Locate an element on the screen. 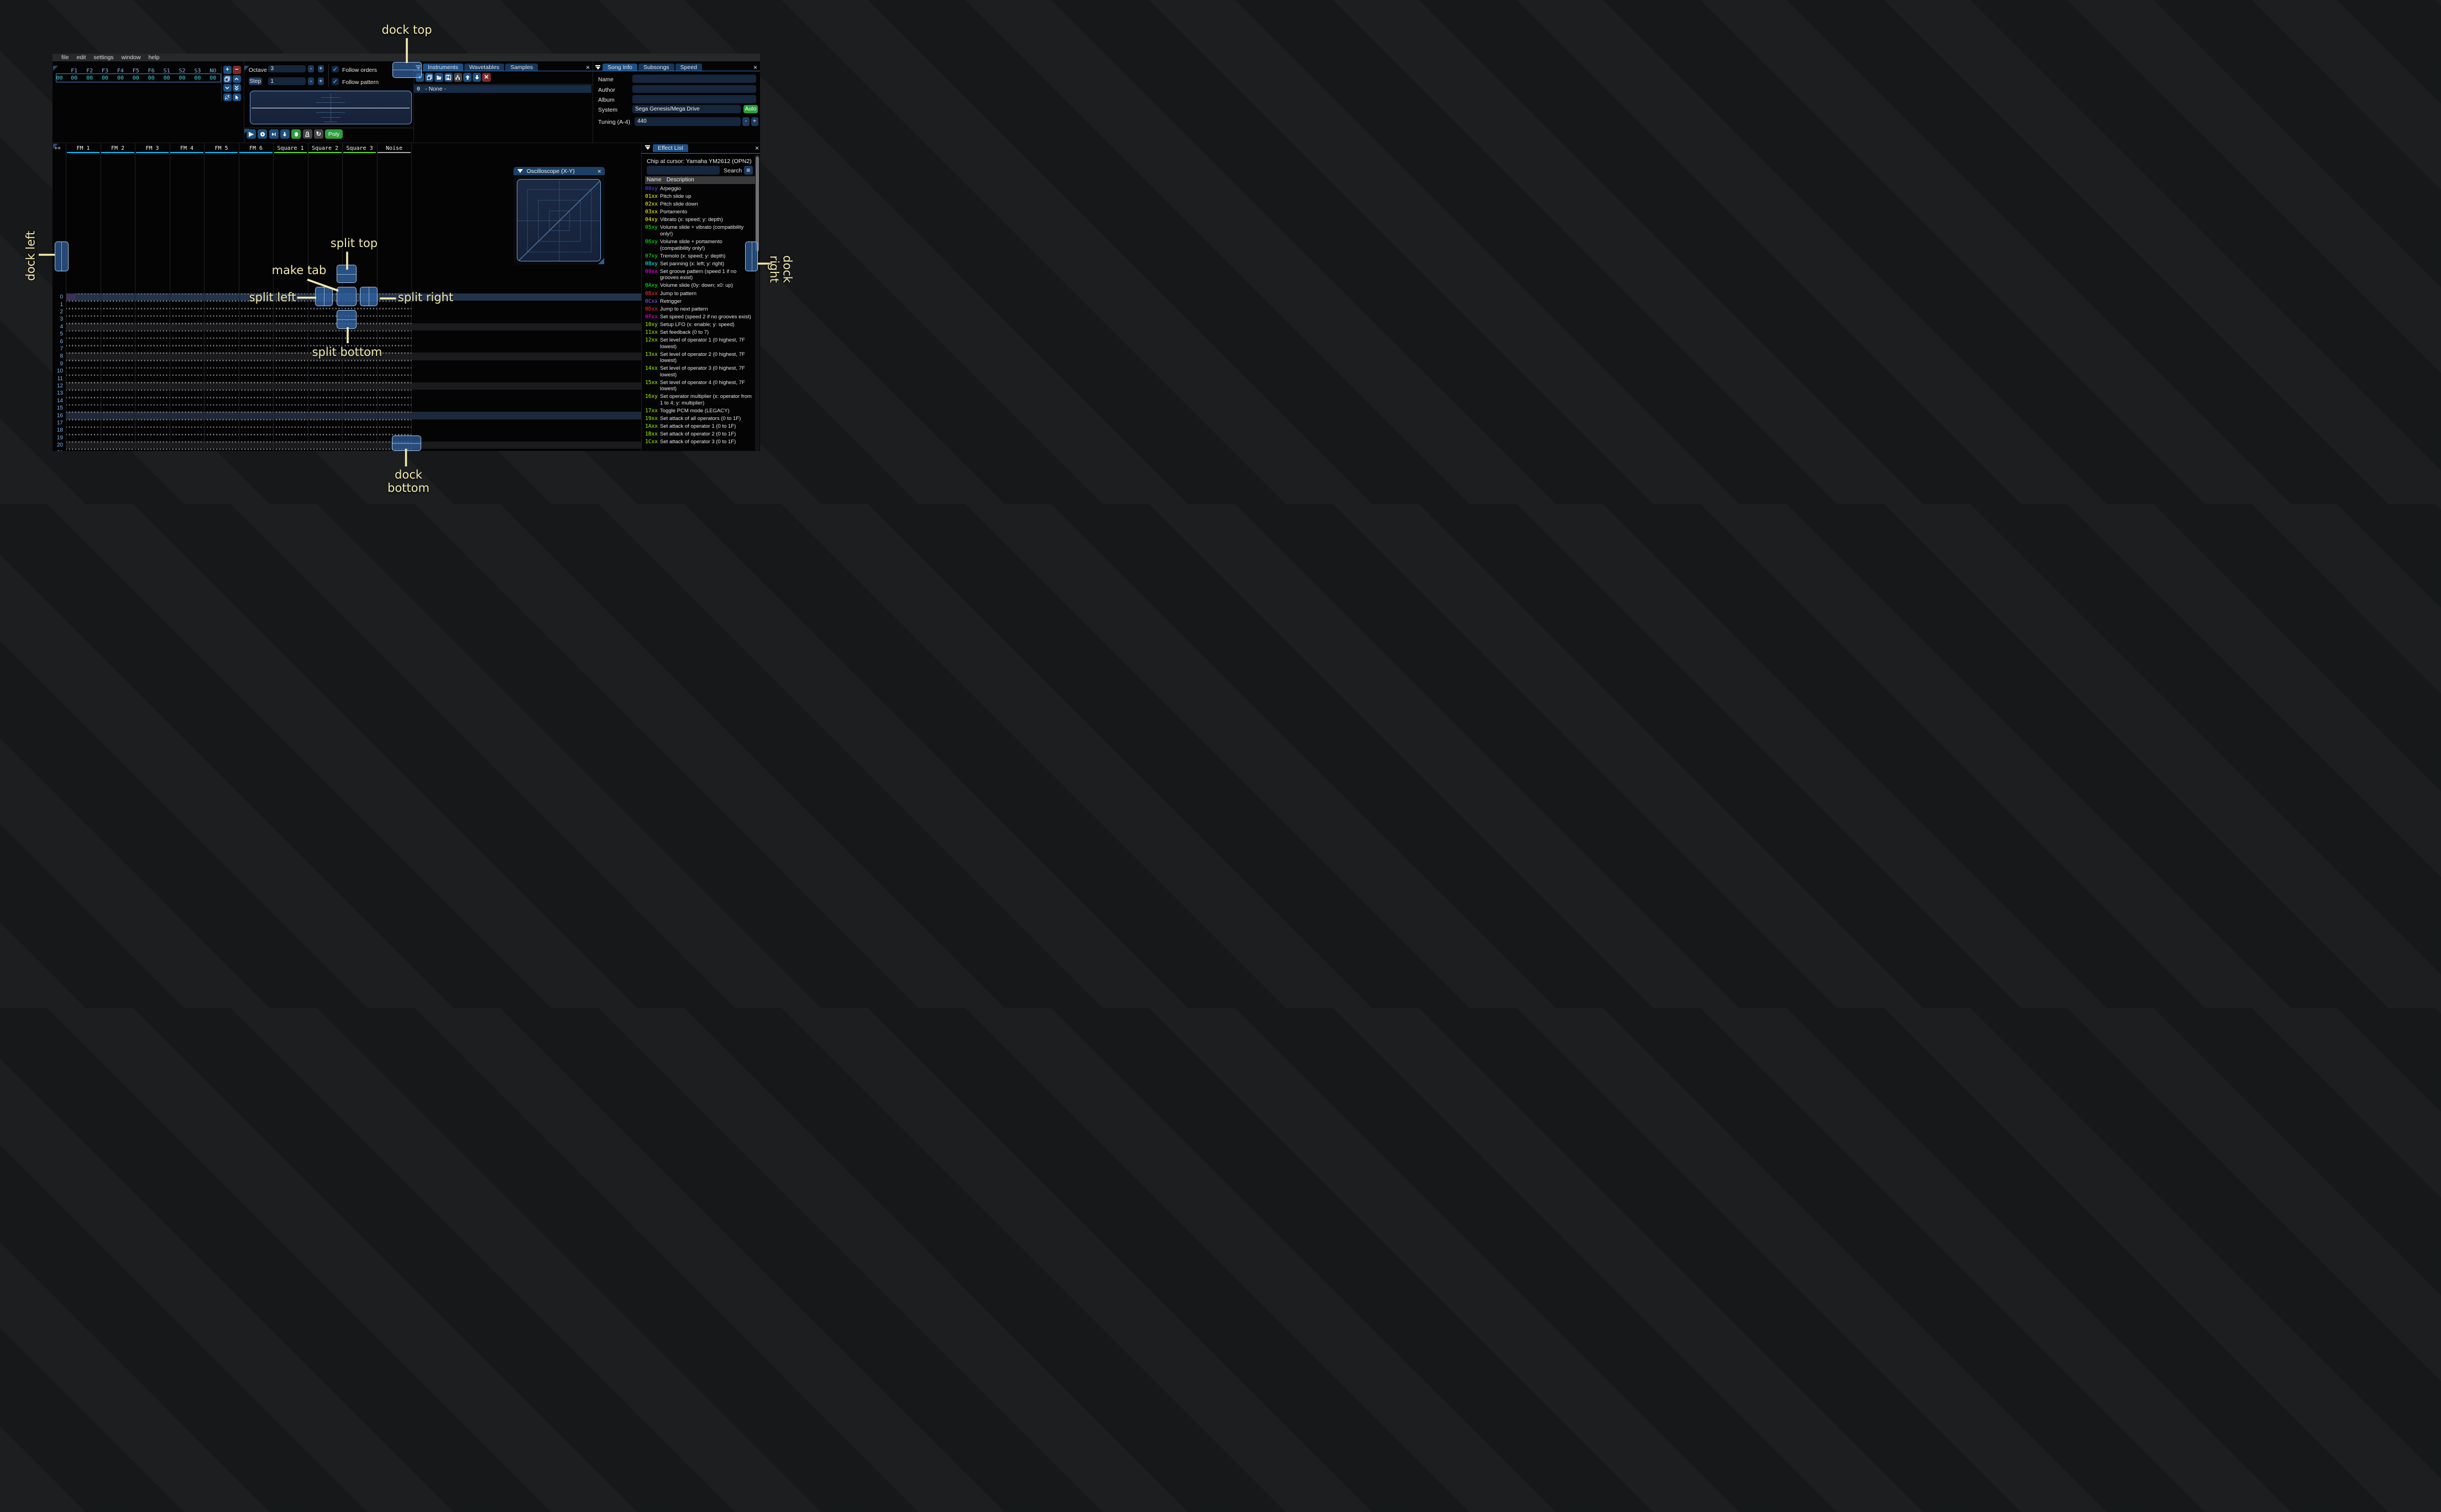 The width and height of the screenshot is (2441, 1512). order-change-all-button is located at coordinates (236, 88).